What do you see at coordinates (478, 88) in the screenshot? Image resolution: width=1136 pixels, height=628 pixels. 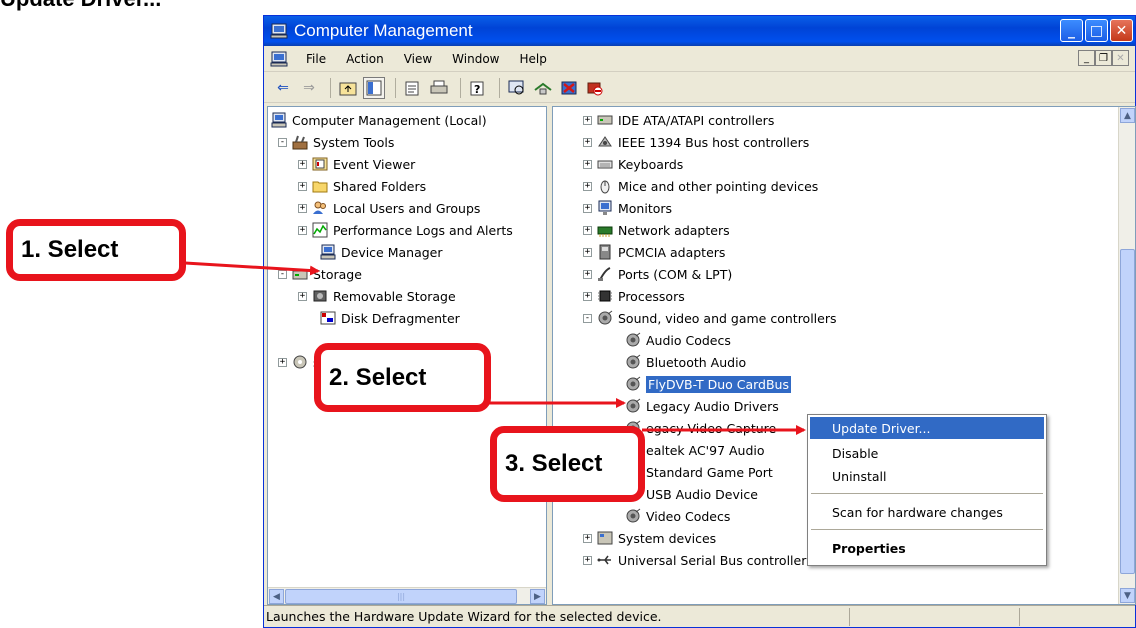 I see `help-icon: ?` at bounding box center [478, 88].